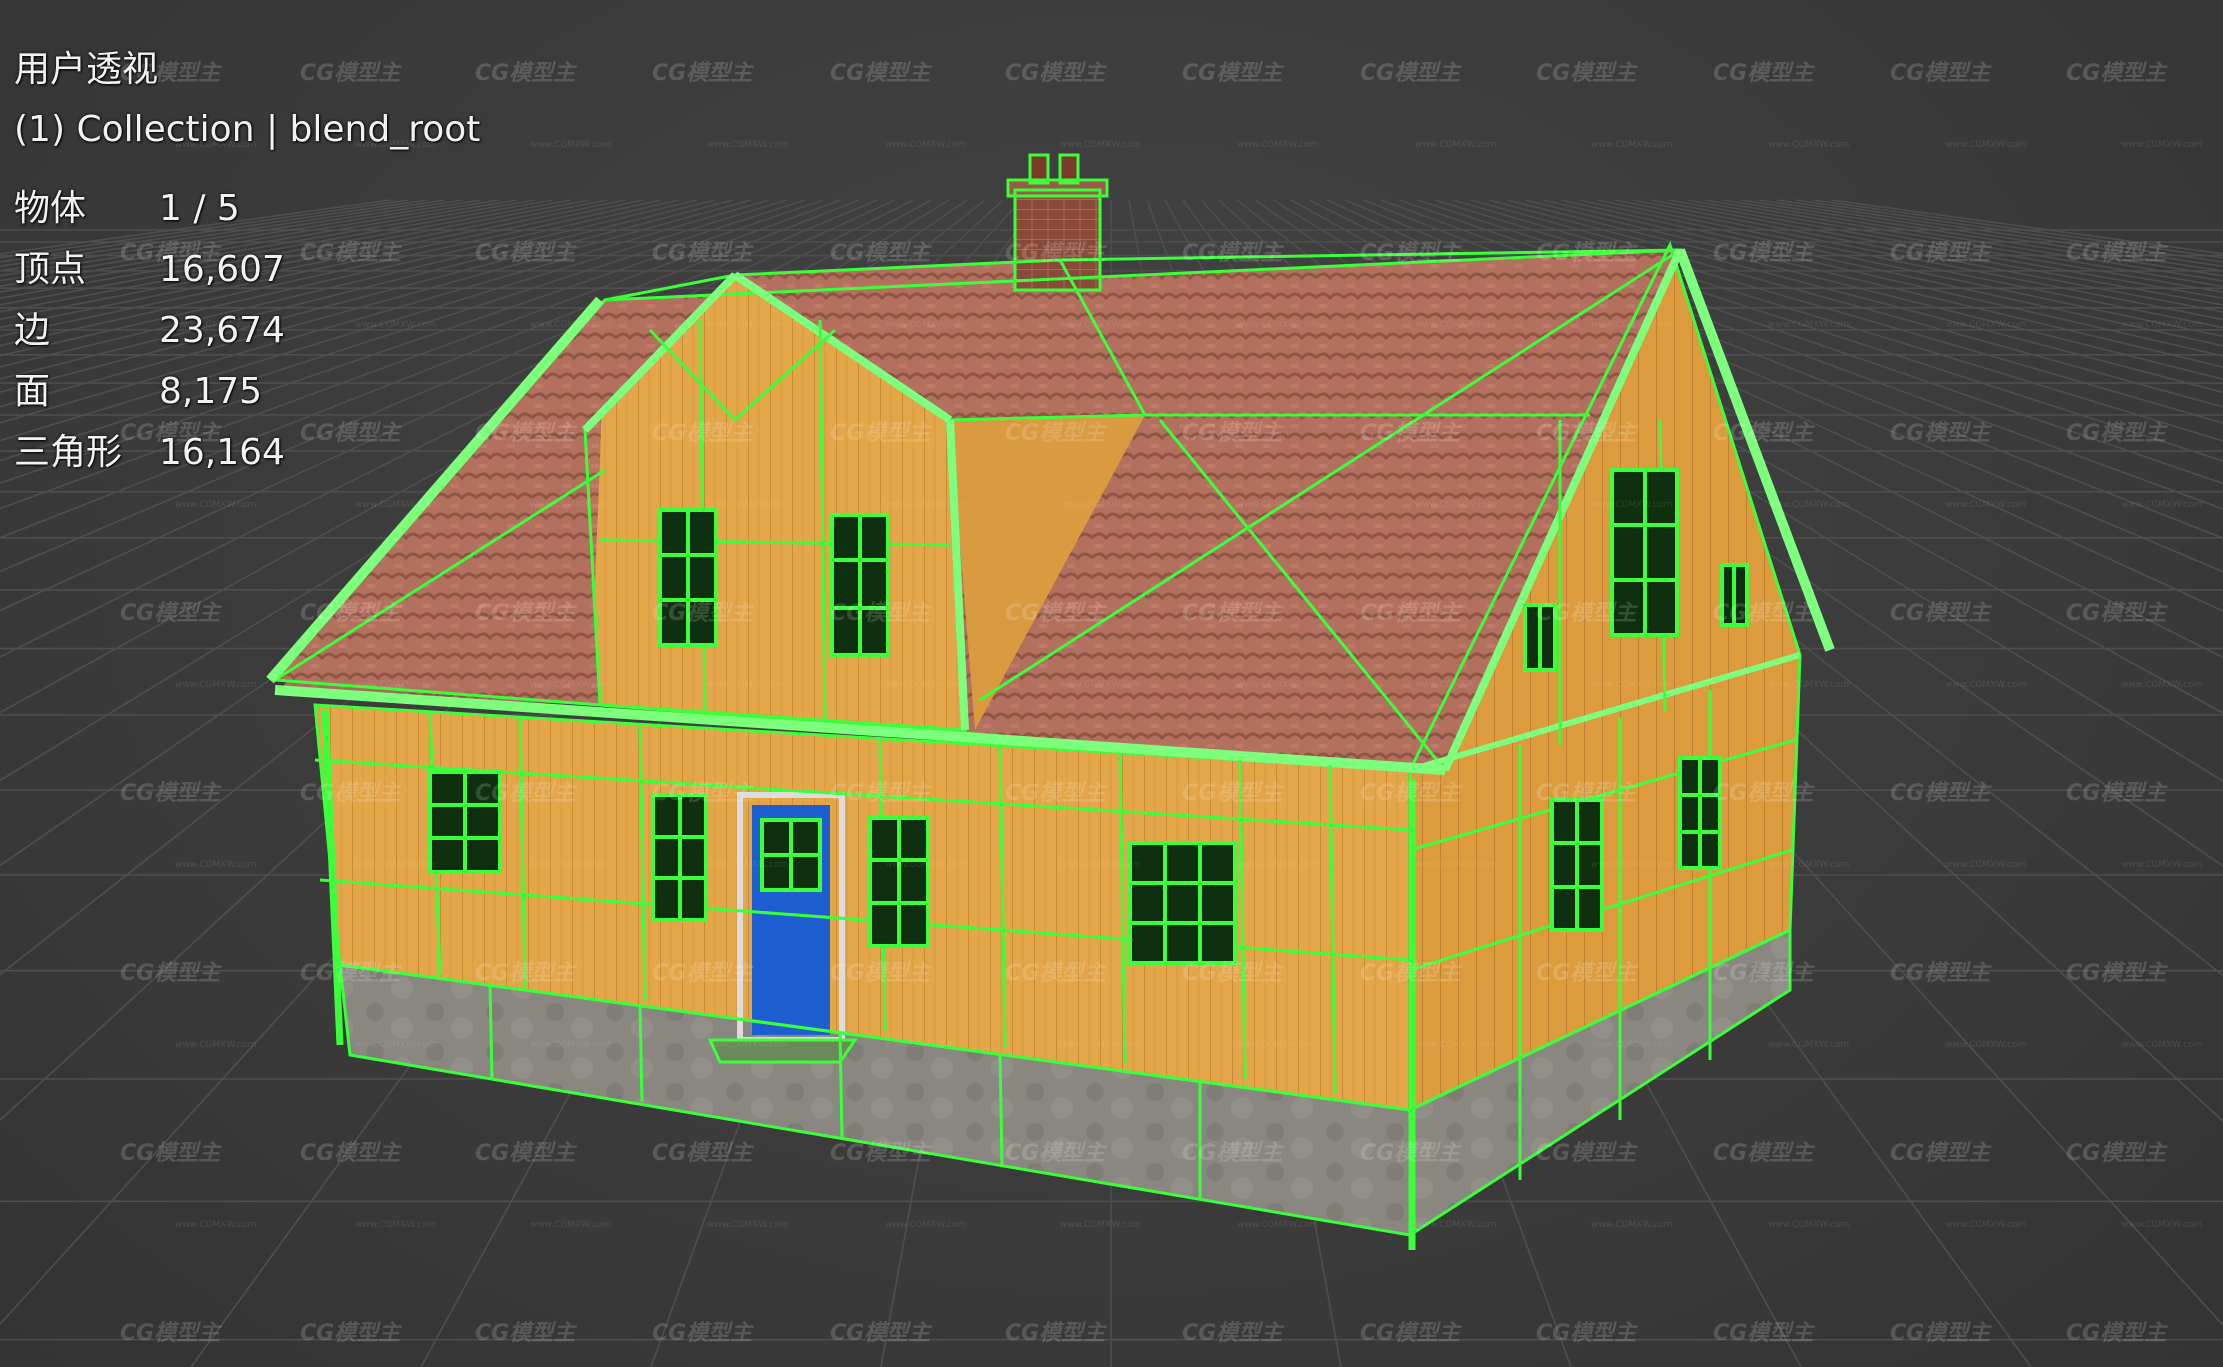 This screenshot has height=1367, width=2223. I want to click on door-window, so click(791, 855).